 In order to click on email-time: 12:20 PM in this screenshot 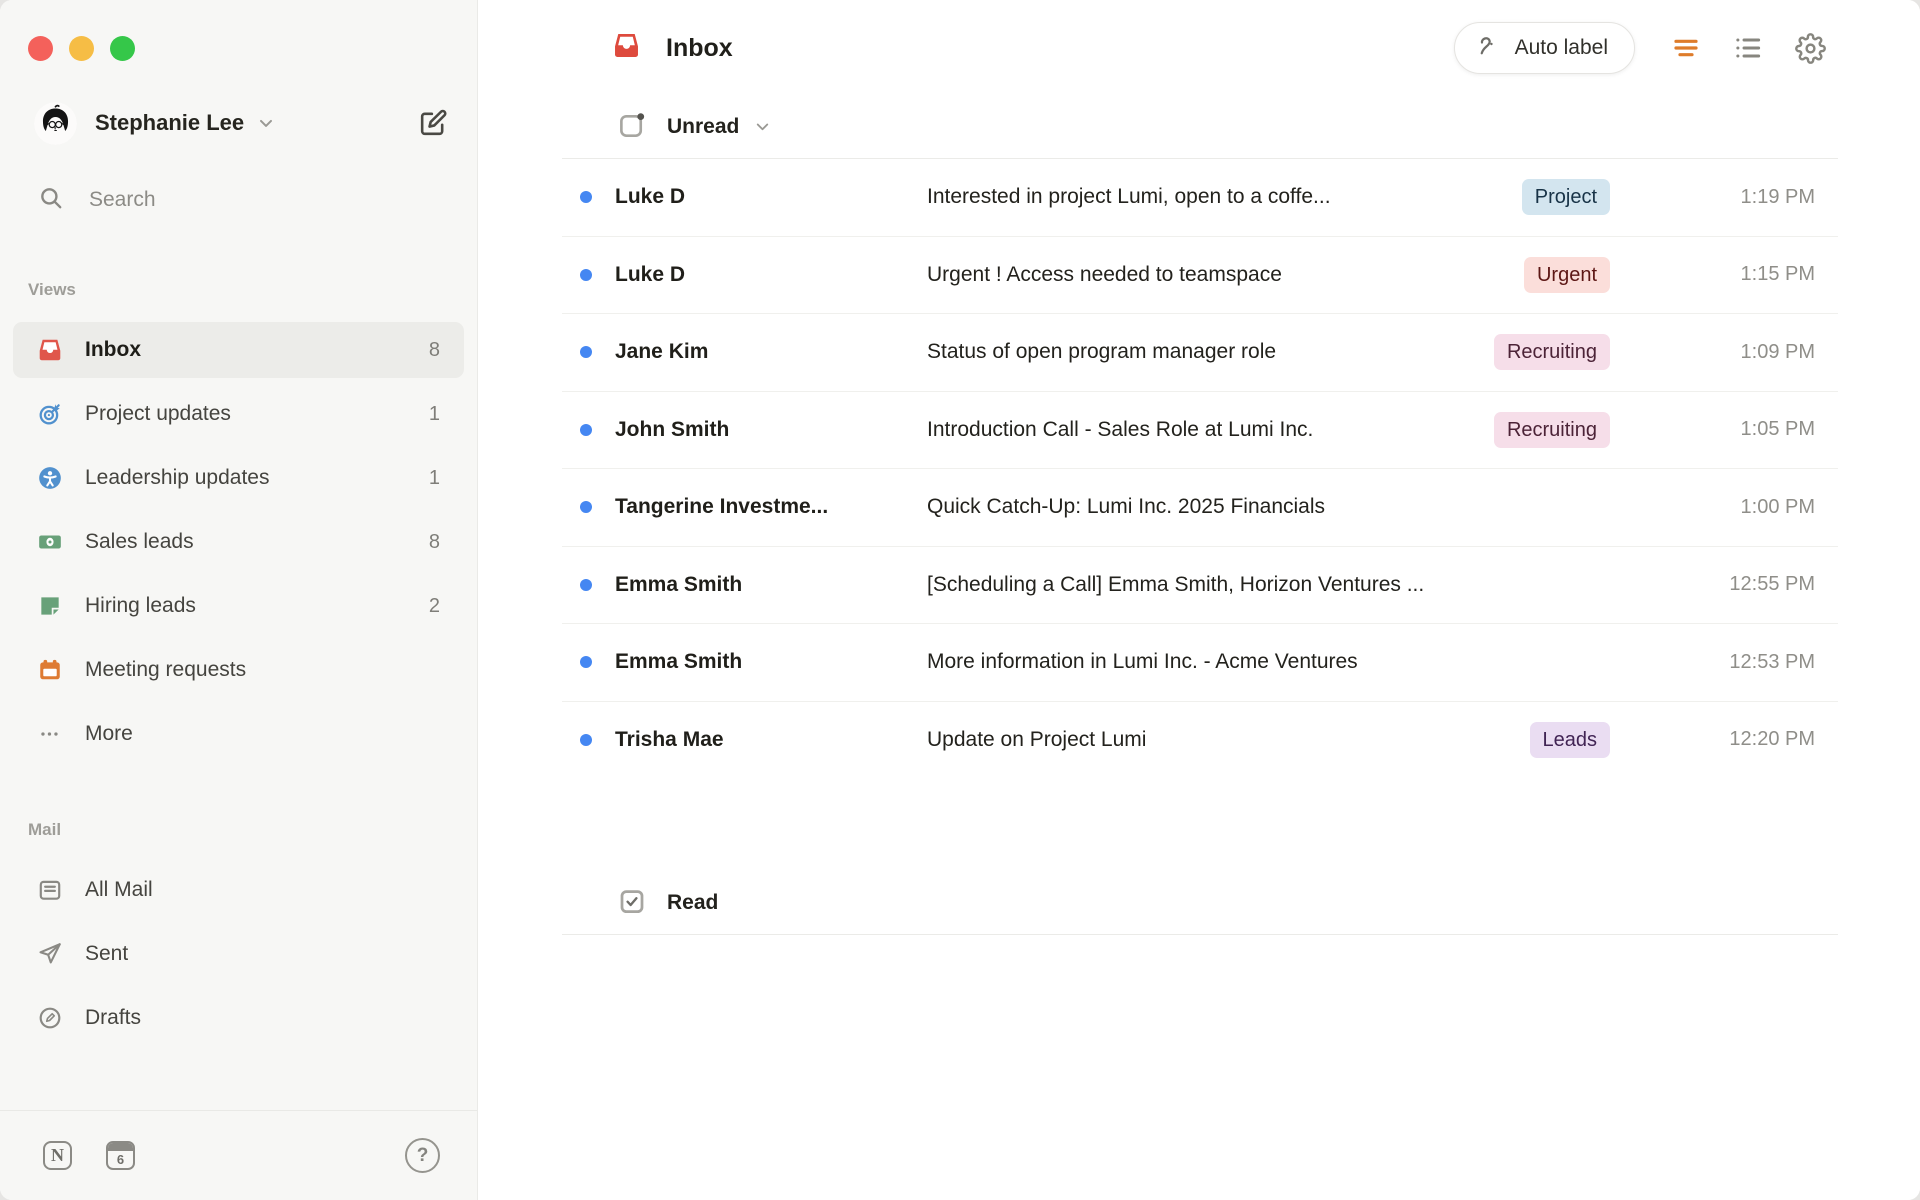, I will do `click(1772, 739)`.